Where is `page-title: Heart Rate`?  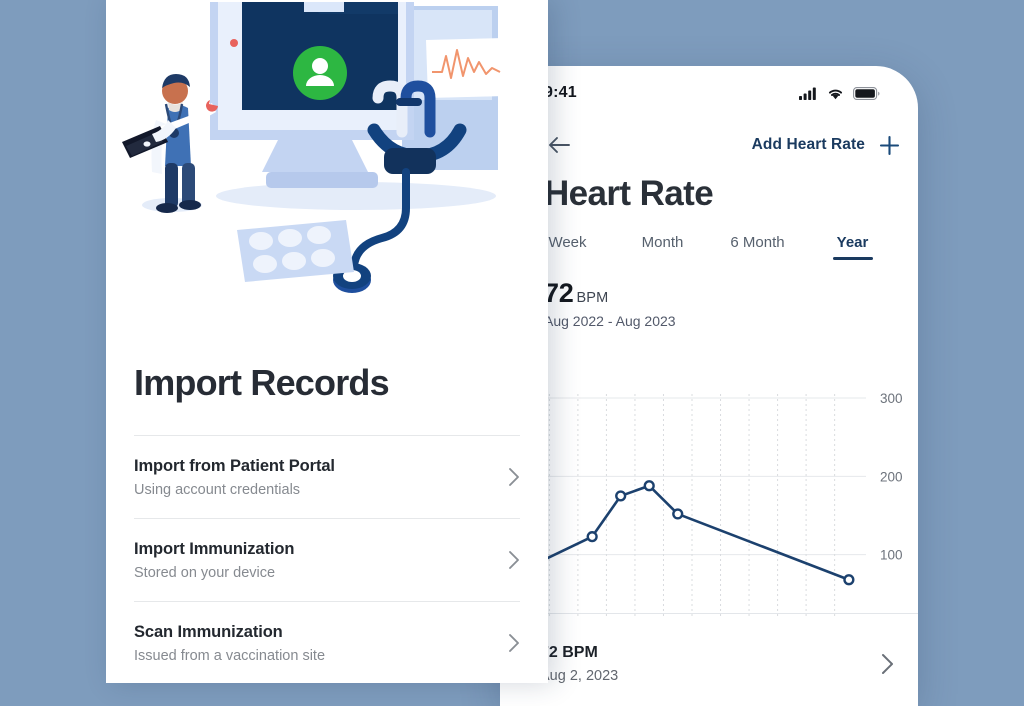 page-title: Heart Rate is located at coordinates (629, 193).